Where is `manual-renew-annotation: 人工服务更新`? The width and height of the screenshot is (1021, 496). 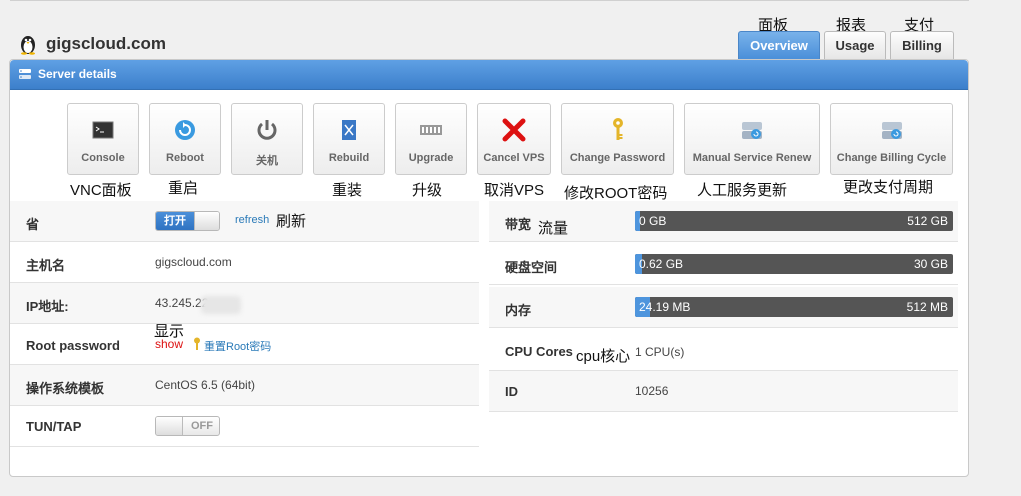
manual-renew-annotation: 人工服务更新 is located at coordinates (742, 190).